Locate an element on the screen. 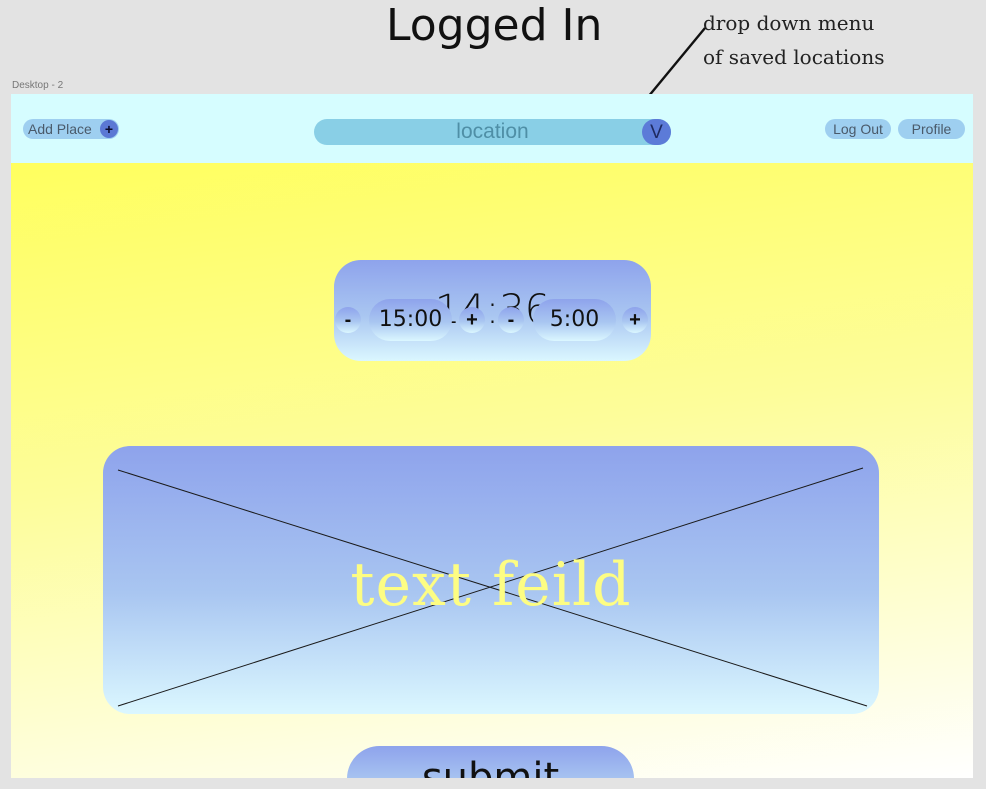 The height and width of the screenshot is (789, 986). annotation-heading: Logged In is located at coordinates (494, 25).